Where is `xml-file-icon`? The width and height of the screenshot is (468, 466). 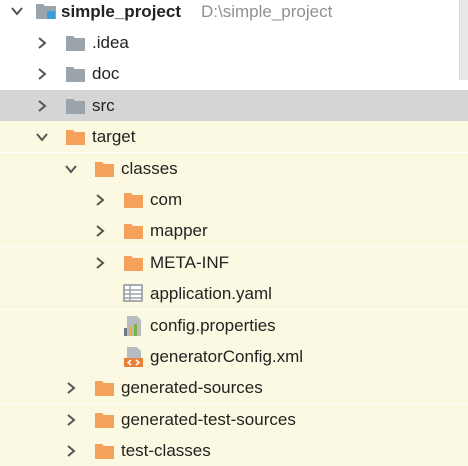
xml-file-icon is located at coordinates (133, 357).